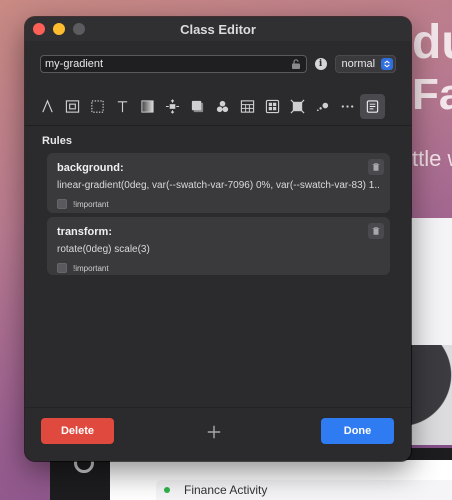  What do you see at coordinates (197, 106) in the screenshot?
I see `shadow-icon` at bounding box center [197, 106].